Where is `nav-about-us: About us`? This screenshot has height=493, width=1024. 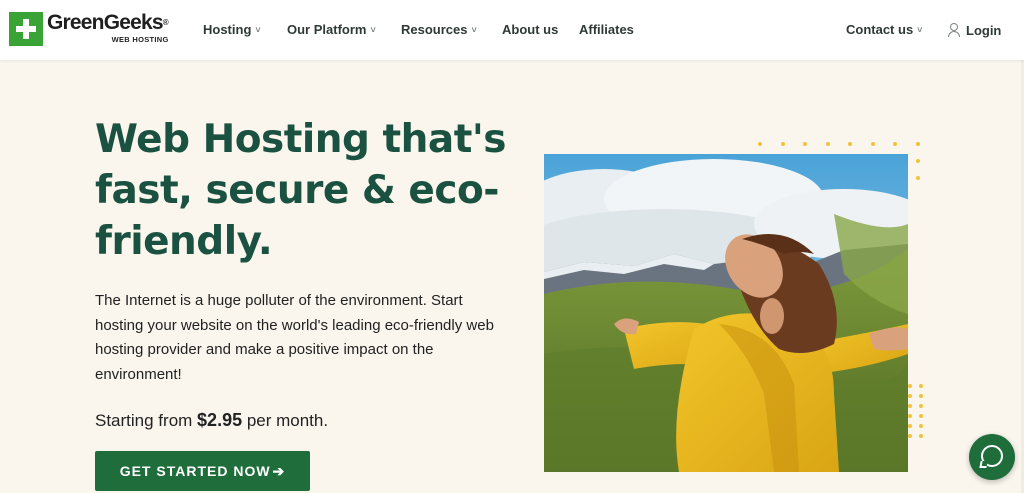
nav-about-us: About us is located at coordinates (530, 29).